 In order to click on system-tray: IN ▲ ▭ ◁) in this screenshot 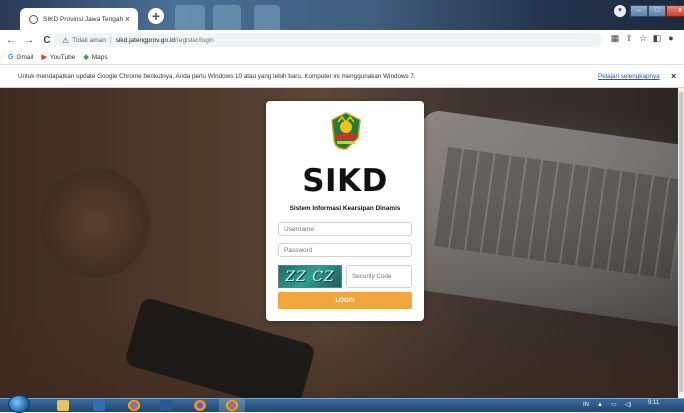, I will do `click(611, 405)`.